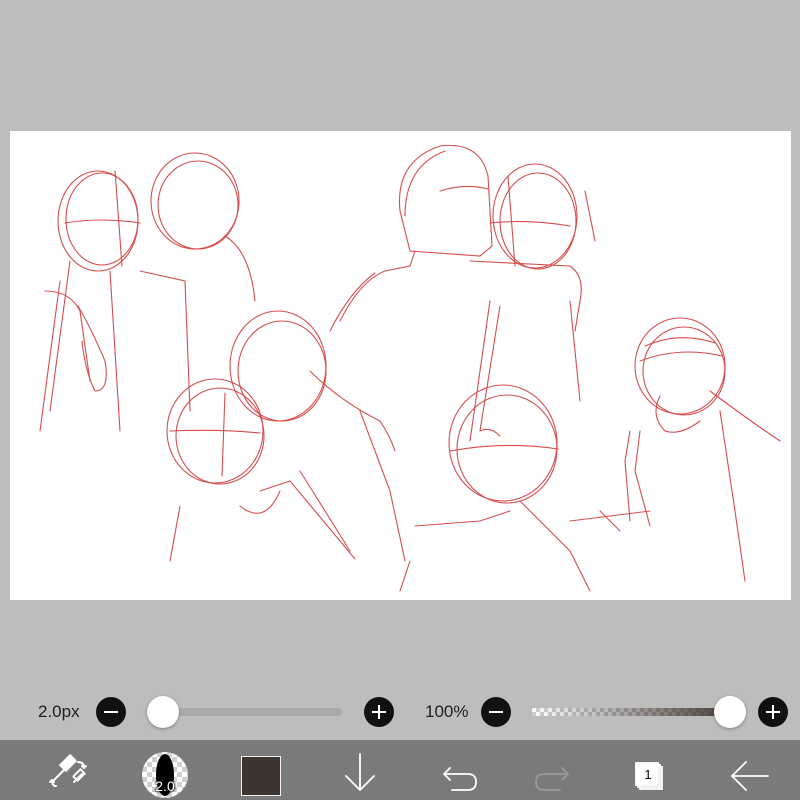 The height and width of the screenshot is (800, 800). Describe the element at coordinates (400, 770) in the screenshot. I see `bottom-toolbar: 2.0 1` at that location.